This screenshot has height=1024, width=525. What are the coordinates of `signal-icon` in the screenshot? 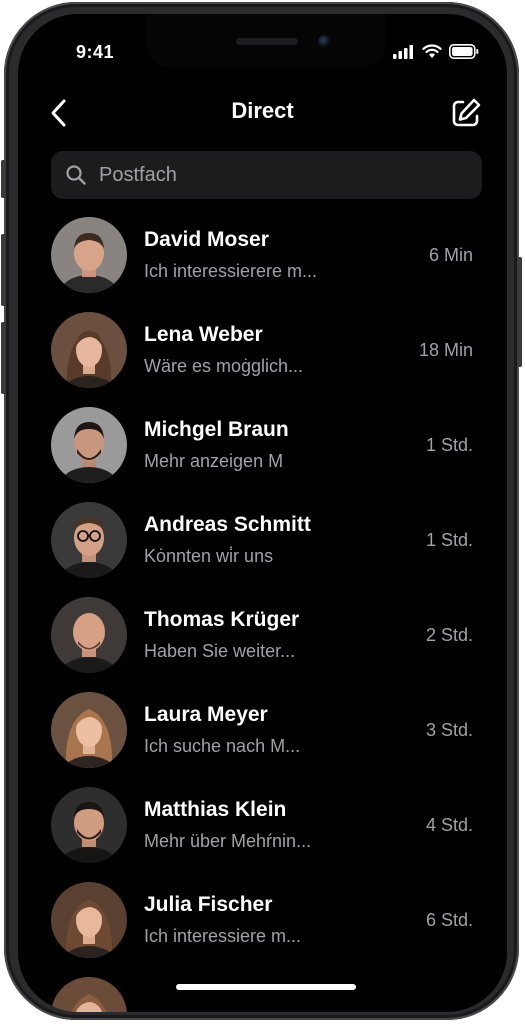 It's located at (403, 51).